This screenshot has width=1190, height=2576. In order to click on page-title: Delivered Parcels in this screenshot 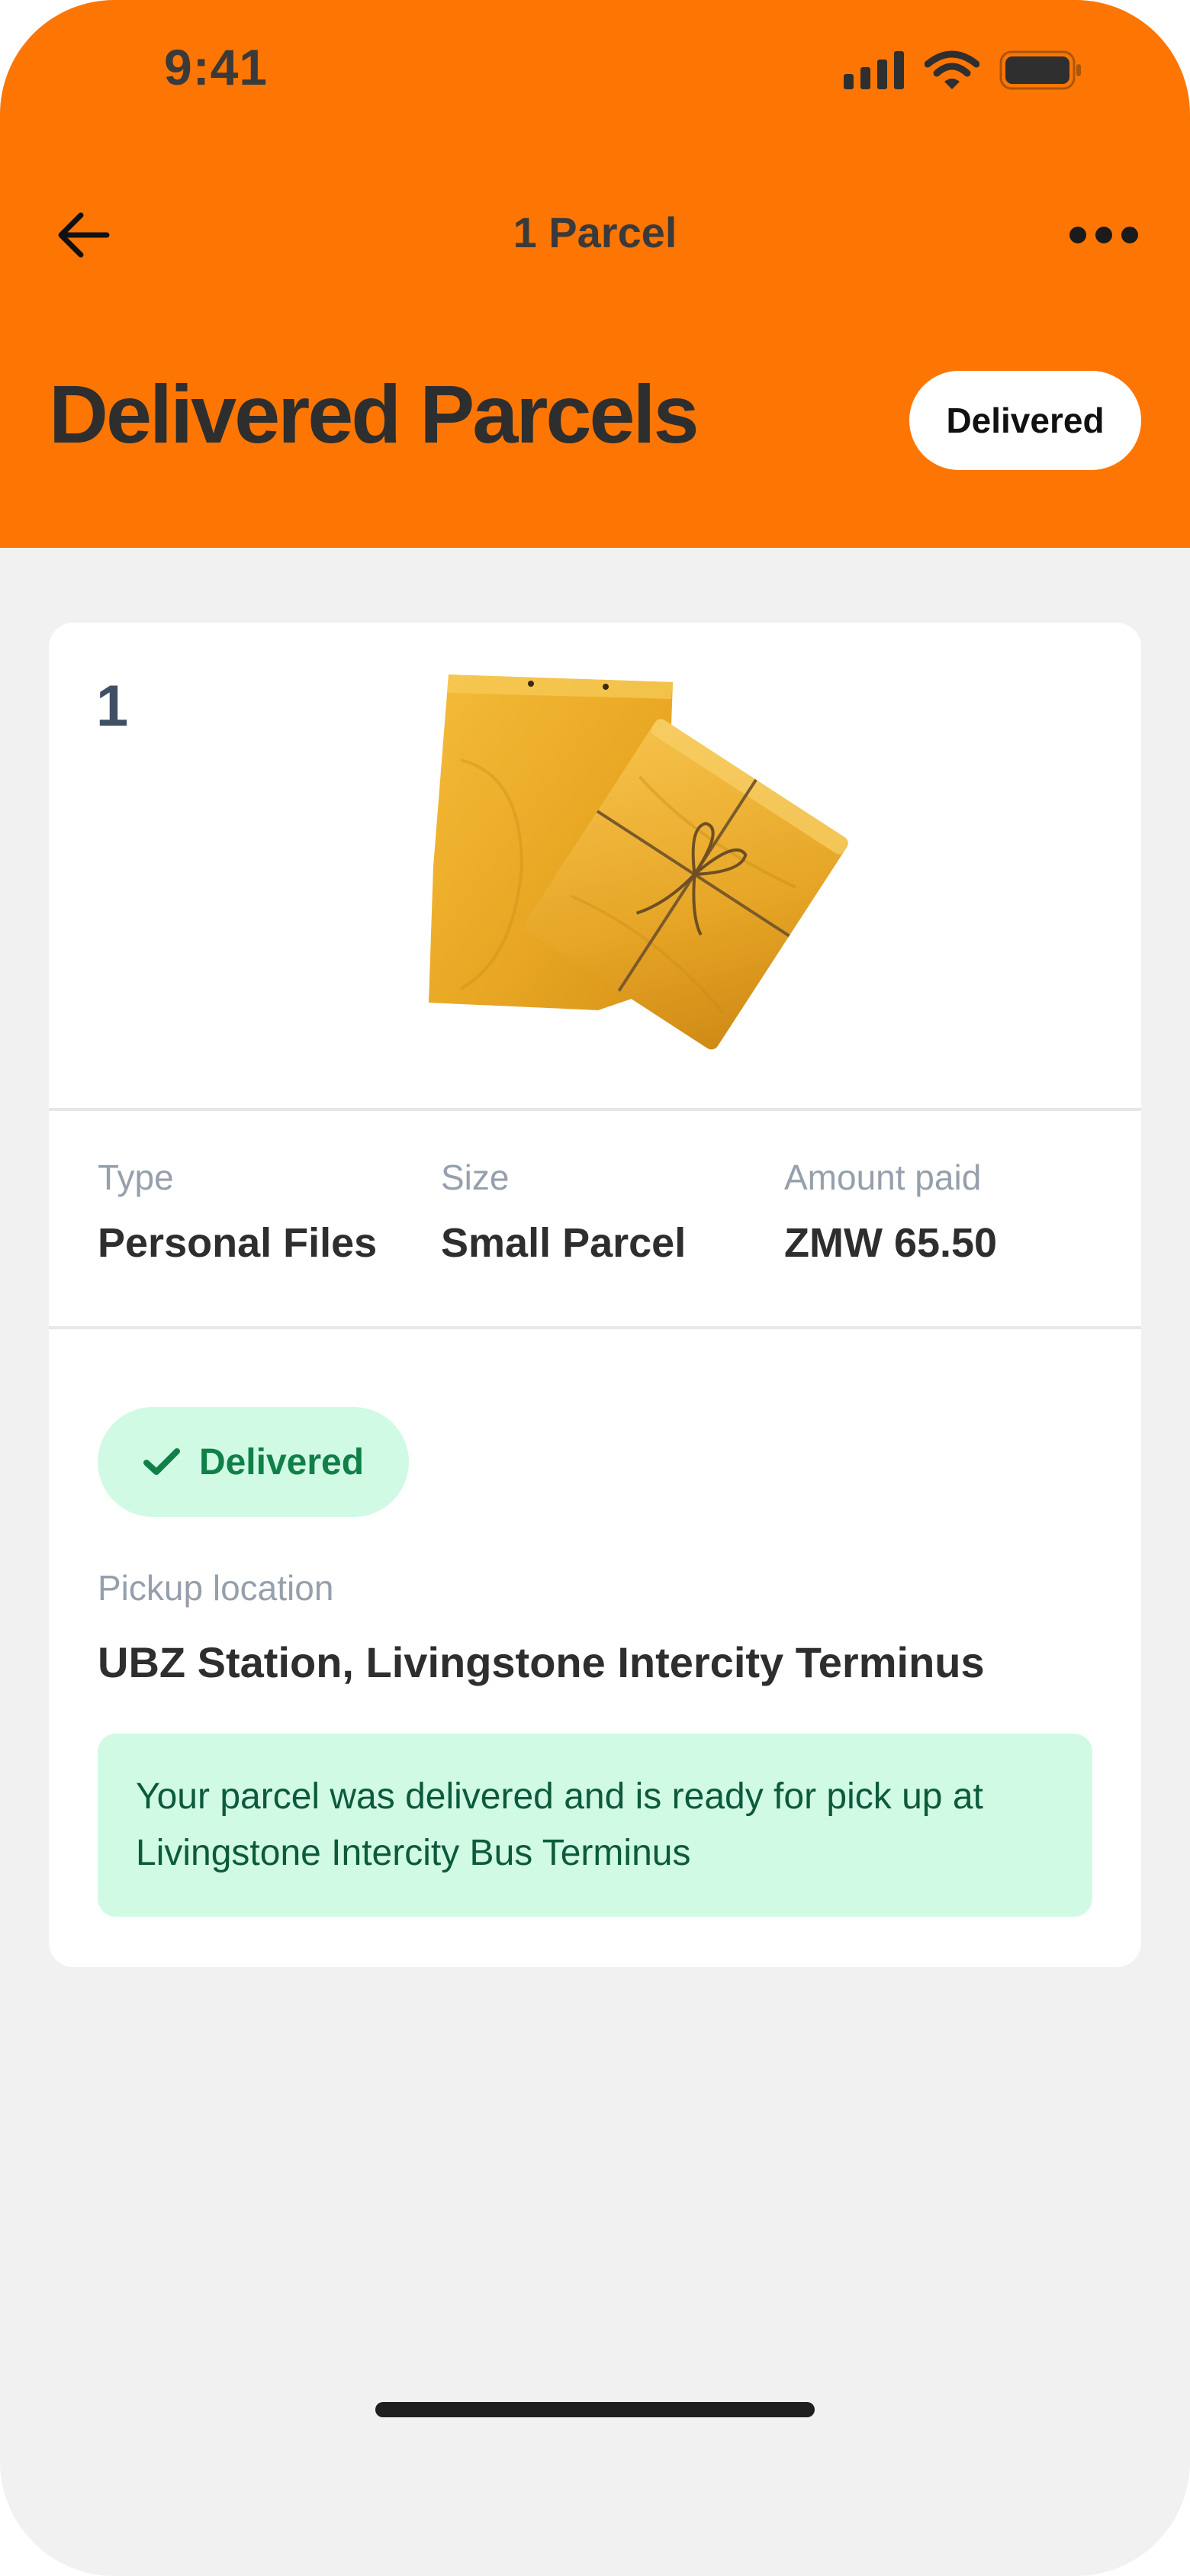, I will do `click(374, 414)`.